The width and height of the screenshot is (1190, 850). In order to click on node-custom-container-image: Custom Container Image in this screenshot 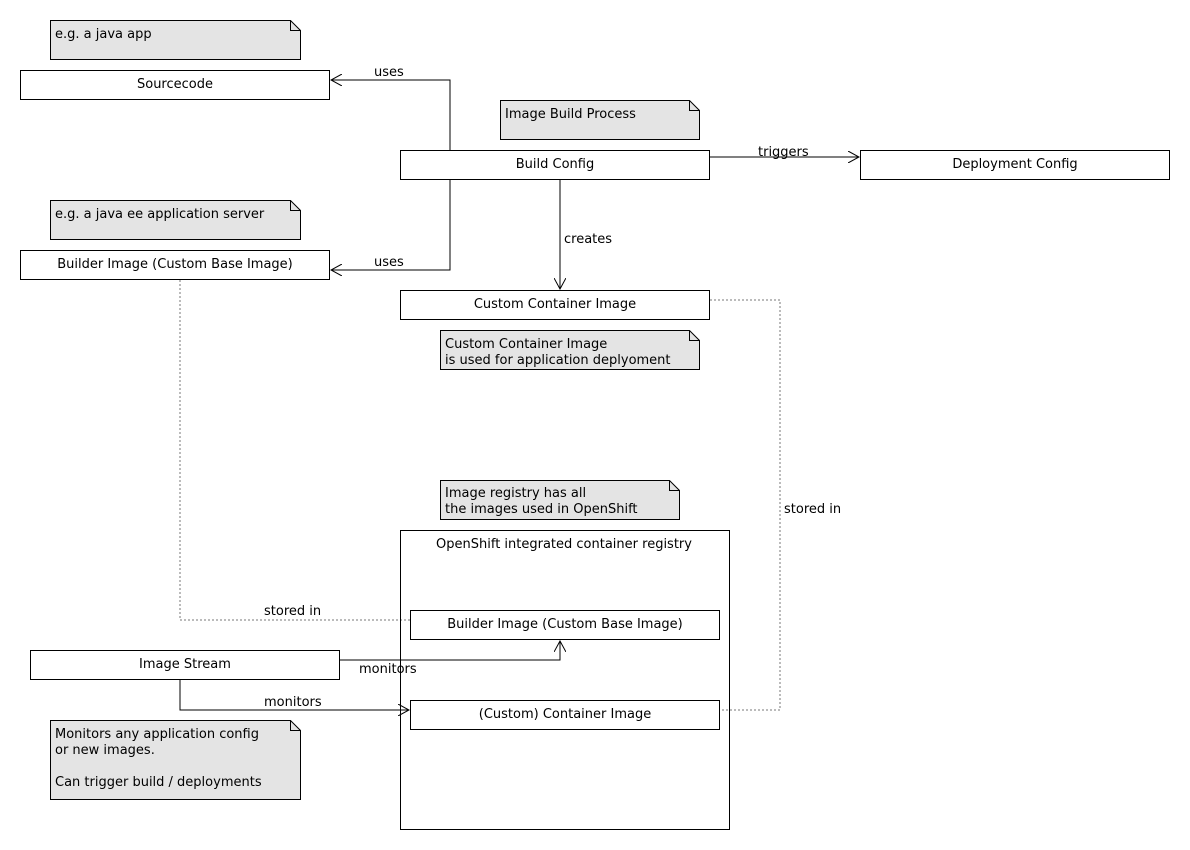, I will do `click(555, 305)`.